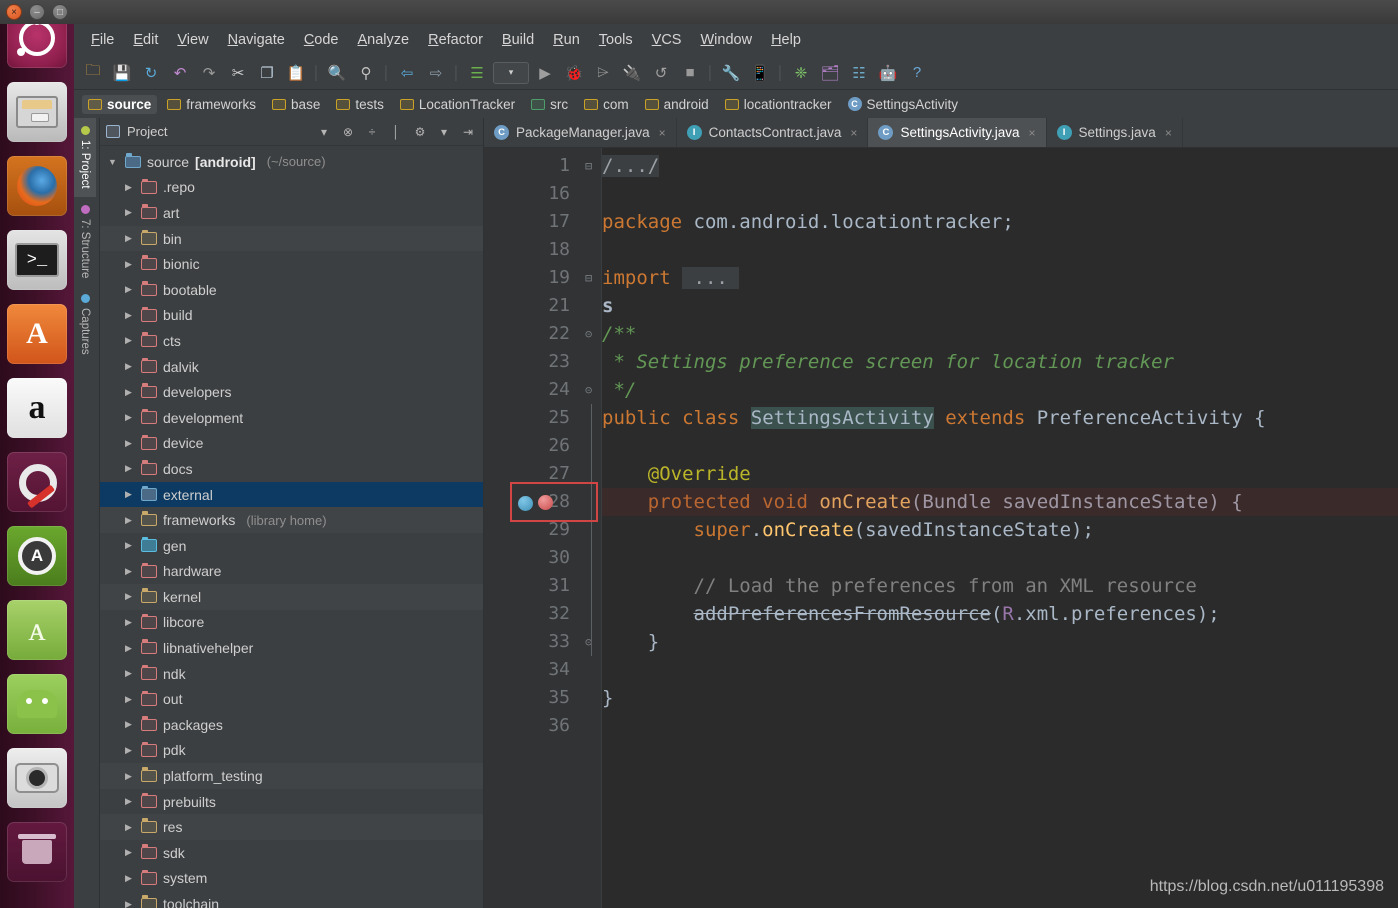 This screenshot has width=1398, height=908. What do you see at coordinates (337, 73) in the screenshot?
I see `find-icon: 🔍` at bounding box center [337, 73].